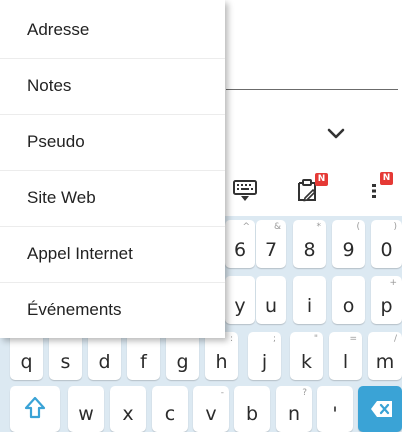  I want to click on backspace-icon, so click(381, 409).